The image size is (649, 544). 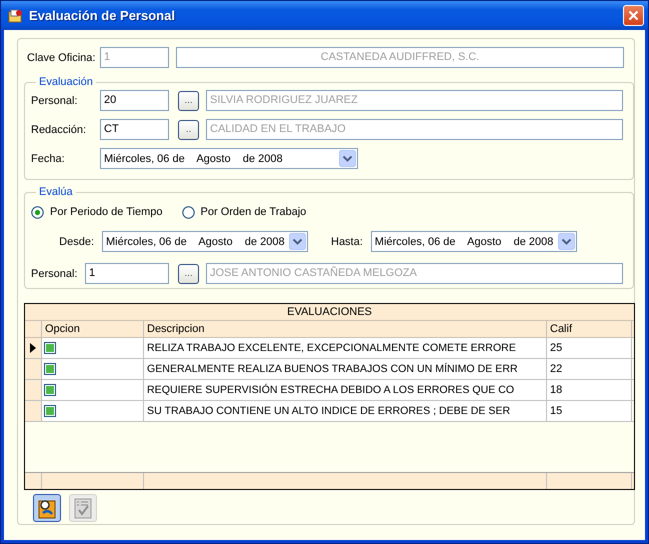 What do you see at coordinates (127, 273) in the screenshot?
I see `text-field: 1` at bounding box center [127, 273].